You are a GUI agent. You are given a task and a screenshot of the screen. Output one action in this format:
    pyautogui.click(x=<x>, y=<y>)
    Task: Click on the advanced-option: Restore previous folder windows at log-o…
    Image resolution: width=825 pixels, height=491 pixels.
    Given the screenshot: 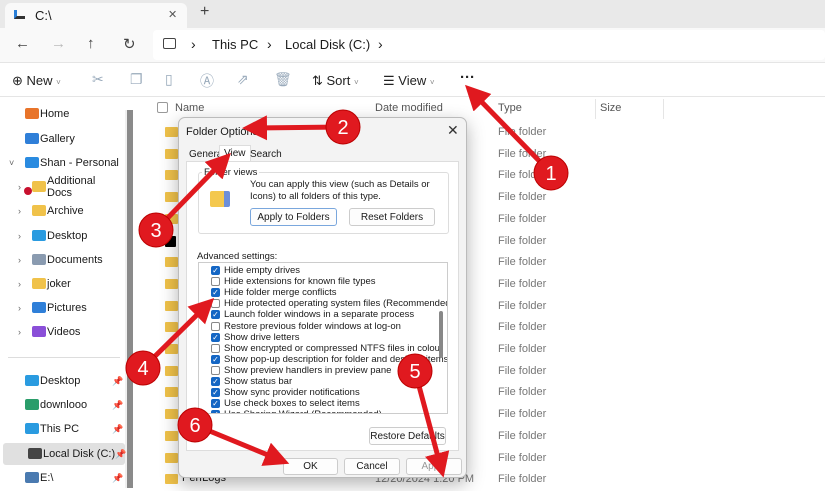 What is the action you would take?
    pyautogui.click(x=306, y=326)
    